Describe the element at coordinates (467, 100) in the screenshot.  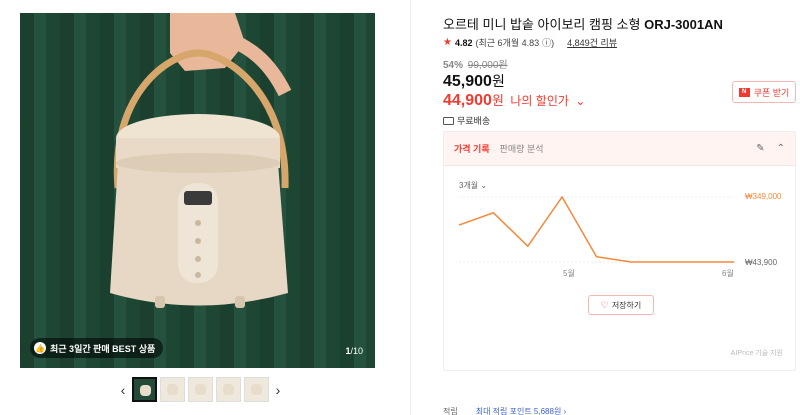
I see `my-price-value: 44,900` at that location.